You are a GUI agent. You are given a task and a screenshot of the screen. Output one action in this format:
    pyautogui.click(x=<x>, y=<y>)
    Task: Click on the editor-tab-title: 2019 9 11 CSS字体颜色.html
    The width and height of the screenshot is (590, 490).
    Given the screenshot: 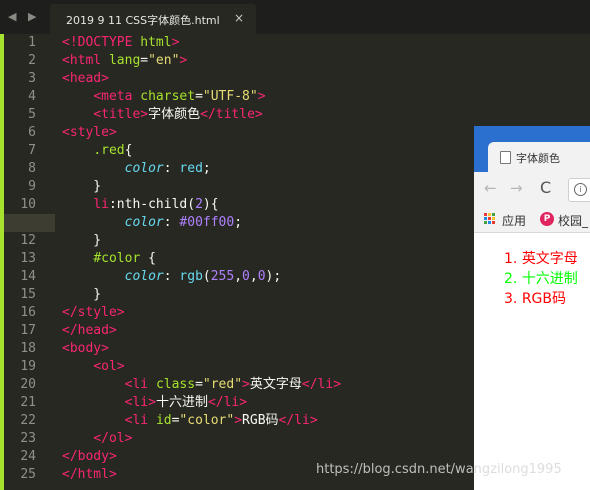 What is the action you would take?
    pyautogui.click(x=143, y=20)
    